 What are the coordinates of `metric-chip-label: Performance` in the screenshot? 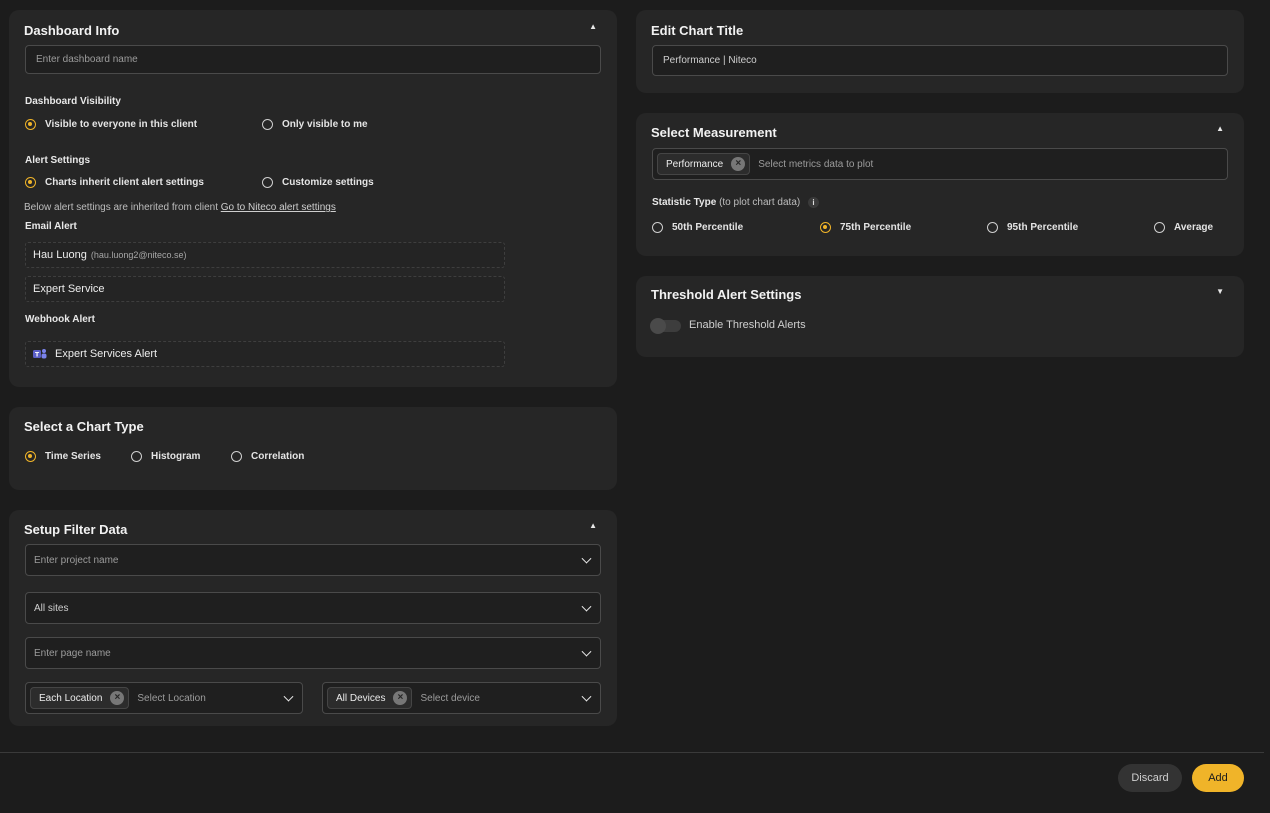 It's located at (695, 164).